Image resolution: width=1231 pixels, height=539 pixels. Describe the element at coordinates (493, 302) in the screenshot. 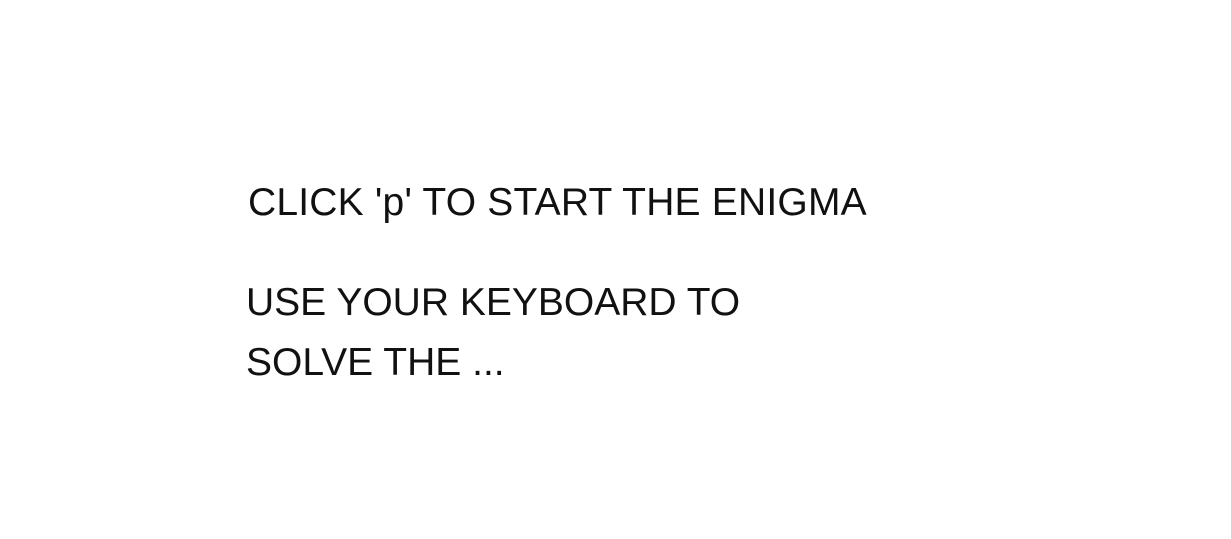

I see `instruction-line-1: USE YOUR KEYBOARD TO` at that location.